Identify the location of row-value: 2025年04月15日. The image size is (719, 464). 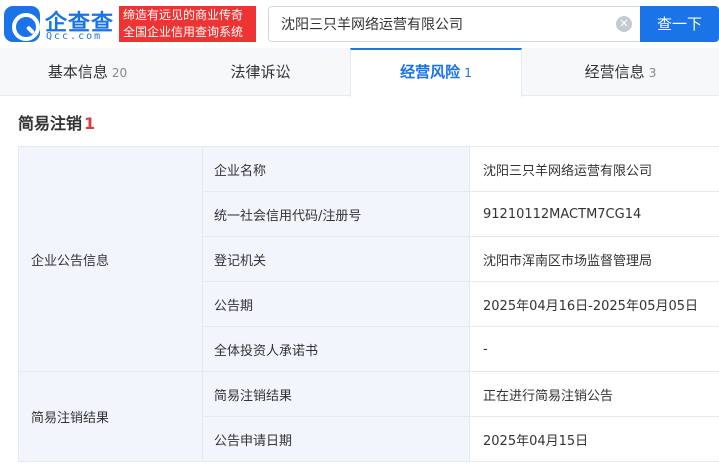
(594, 439).